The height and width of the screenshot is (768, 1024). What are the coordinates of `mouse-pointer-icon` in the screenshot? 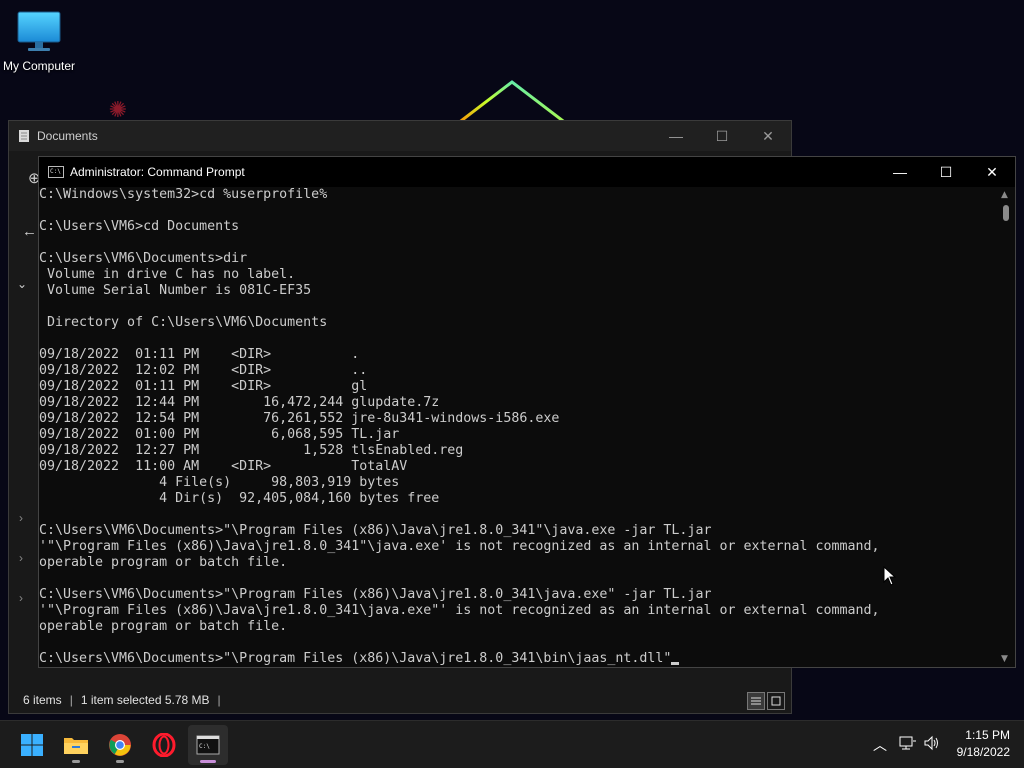 It's located at (890, 576).